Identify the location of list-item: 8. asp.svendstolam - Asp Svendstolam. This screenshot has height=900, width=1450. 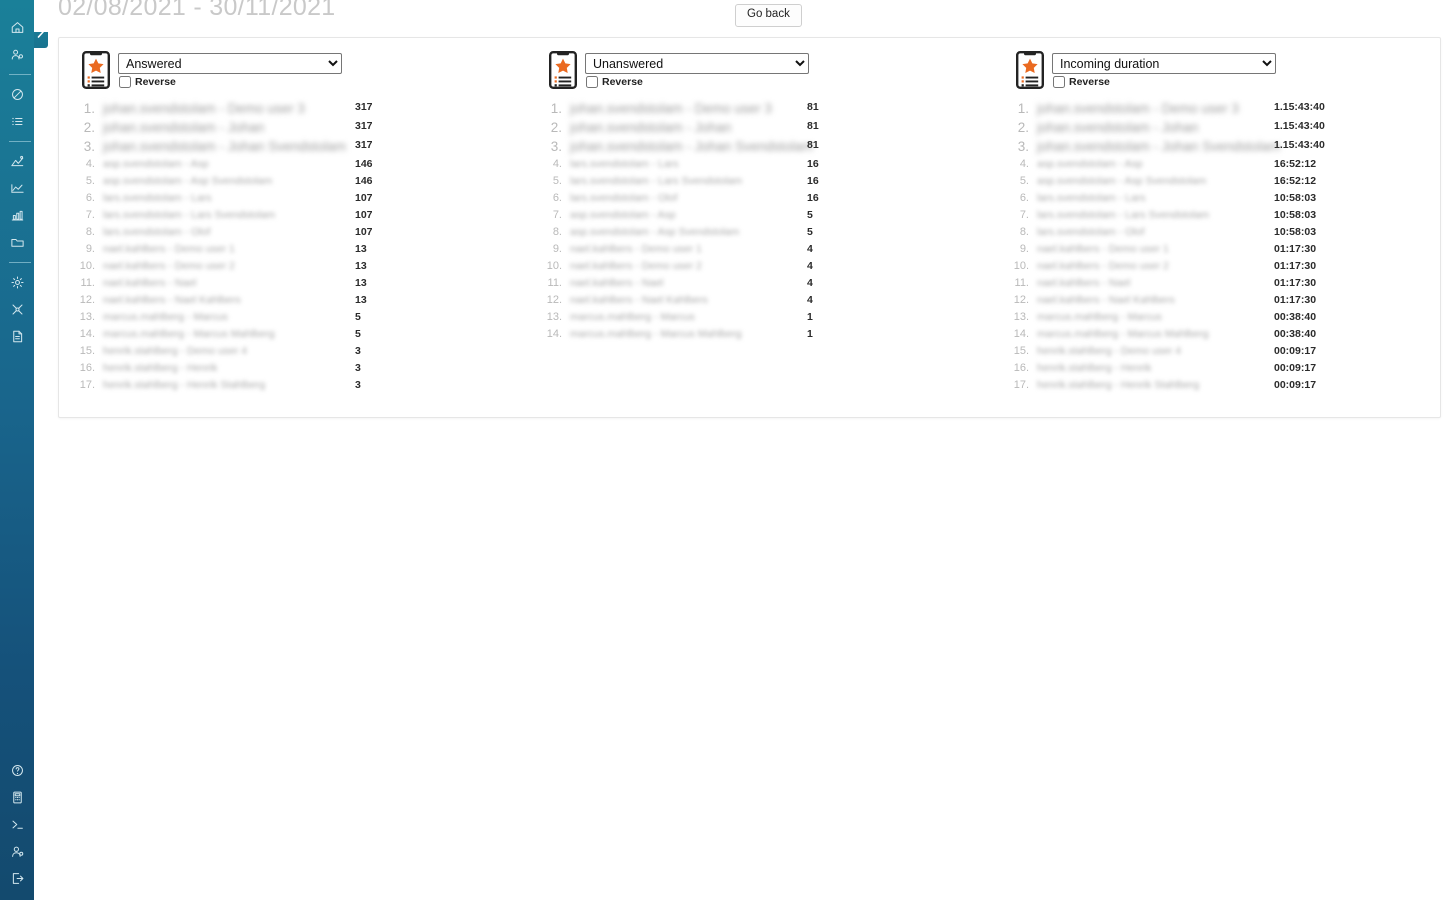
(759, 234).